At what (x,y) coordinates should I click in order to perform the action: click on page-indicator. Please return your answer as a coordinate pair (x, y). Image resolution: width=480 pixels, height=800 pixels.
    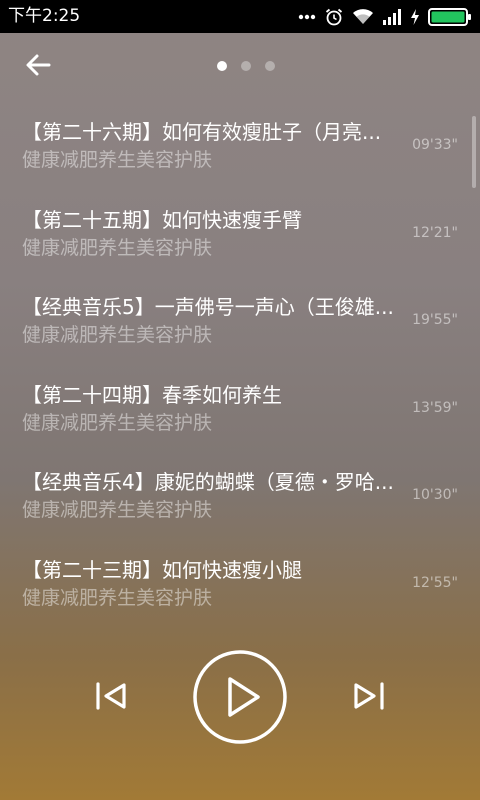
    Looking at the image, I should click on (240, 66).